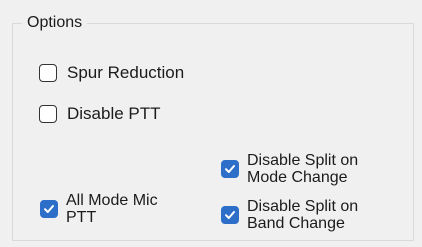  I want to click on spur-reduction-label: Spur Reduction, so click(126, 72).